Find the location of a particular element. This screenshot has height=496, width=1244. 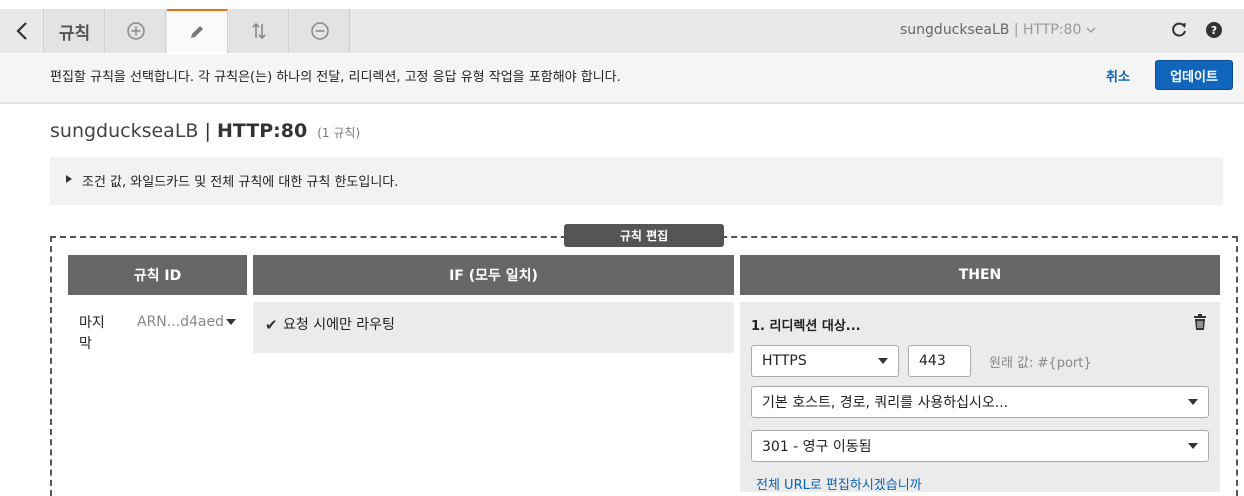

back-button is located at coordinates (22, 31).